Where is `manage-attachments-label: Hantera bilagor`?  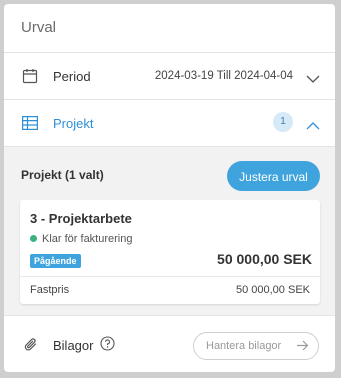 manage-attachments-label: Hantera bilagor is located at coordinates (244, 346).